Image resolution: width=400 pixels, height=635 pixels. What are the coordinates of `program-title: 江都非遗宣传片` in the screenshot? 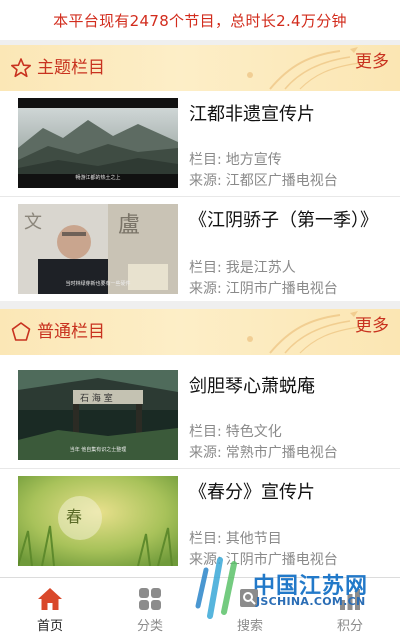 It's located at (289, 115).